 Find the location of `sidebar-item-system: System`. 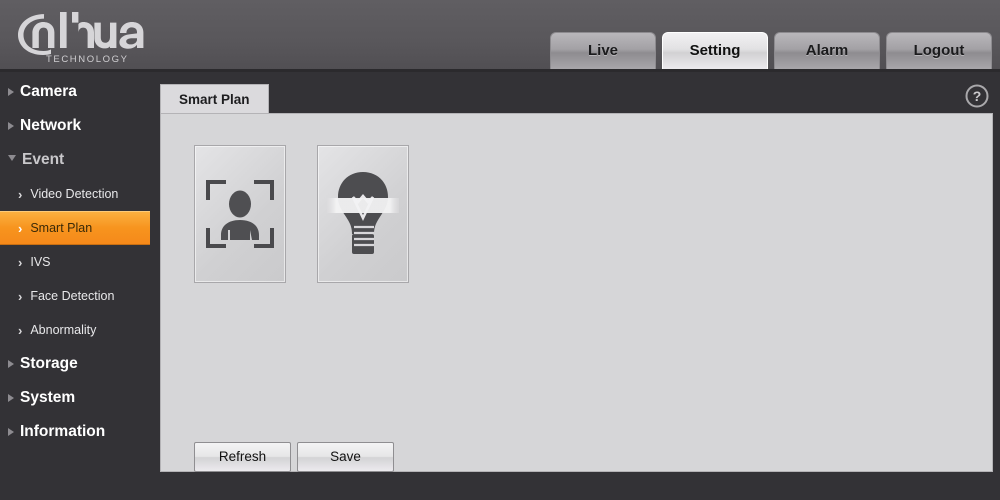

sidebar-item-system: System is located at coordinates (75, 398).